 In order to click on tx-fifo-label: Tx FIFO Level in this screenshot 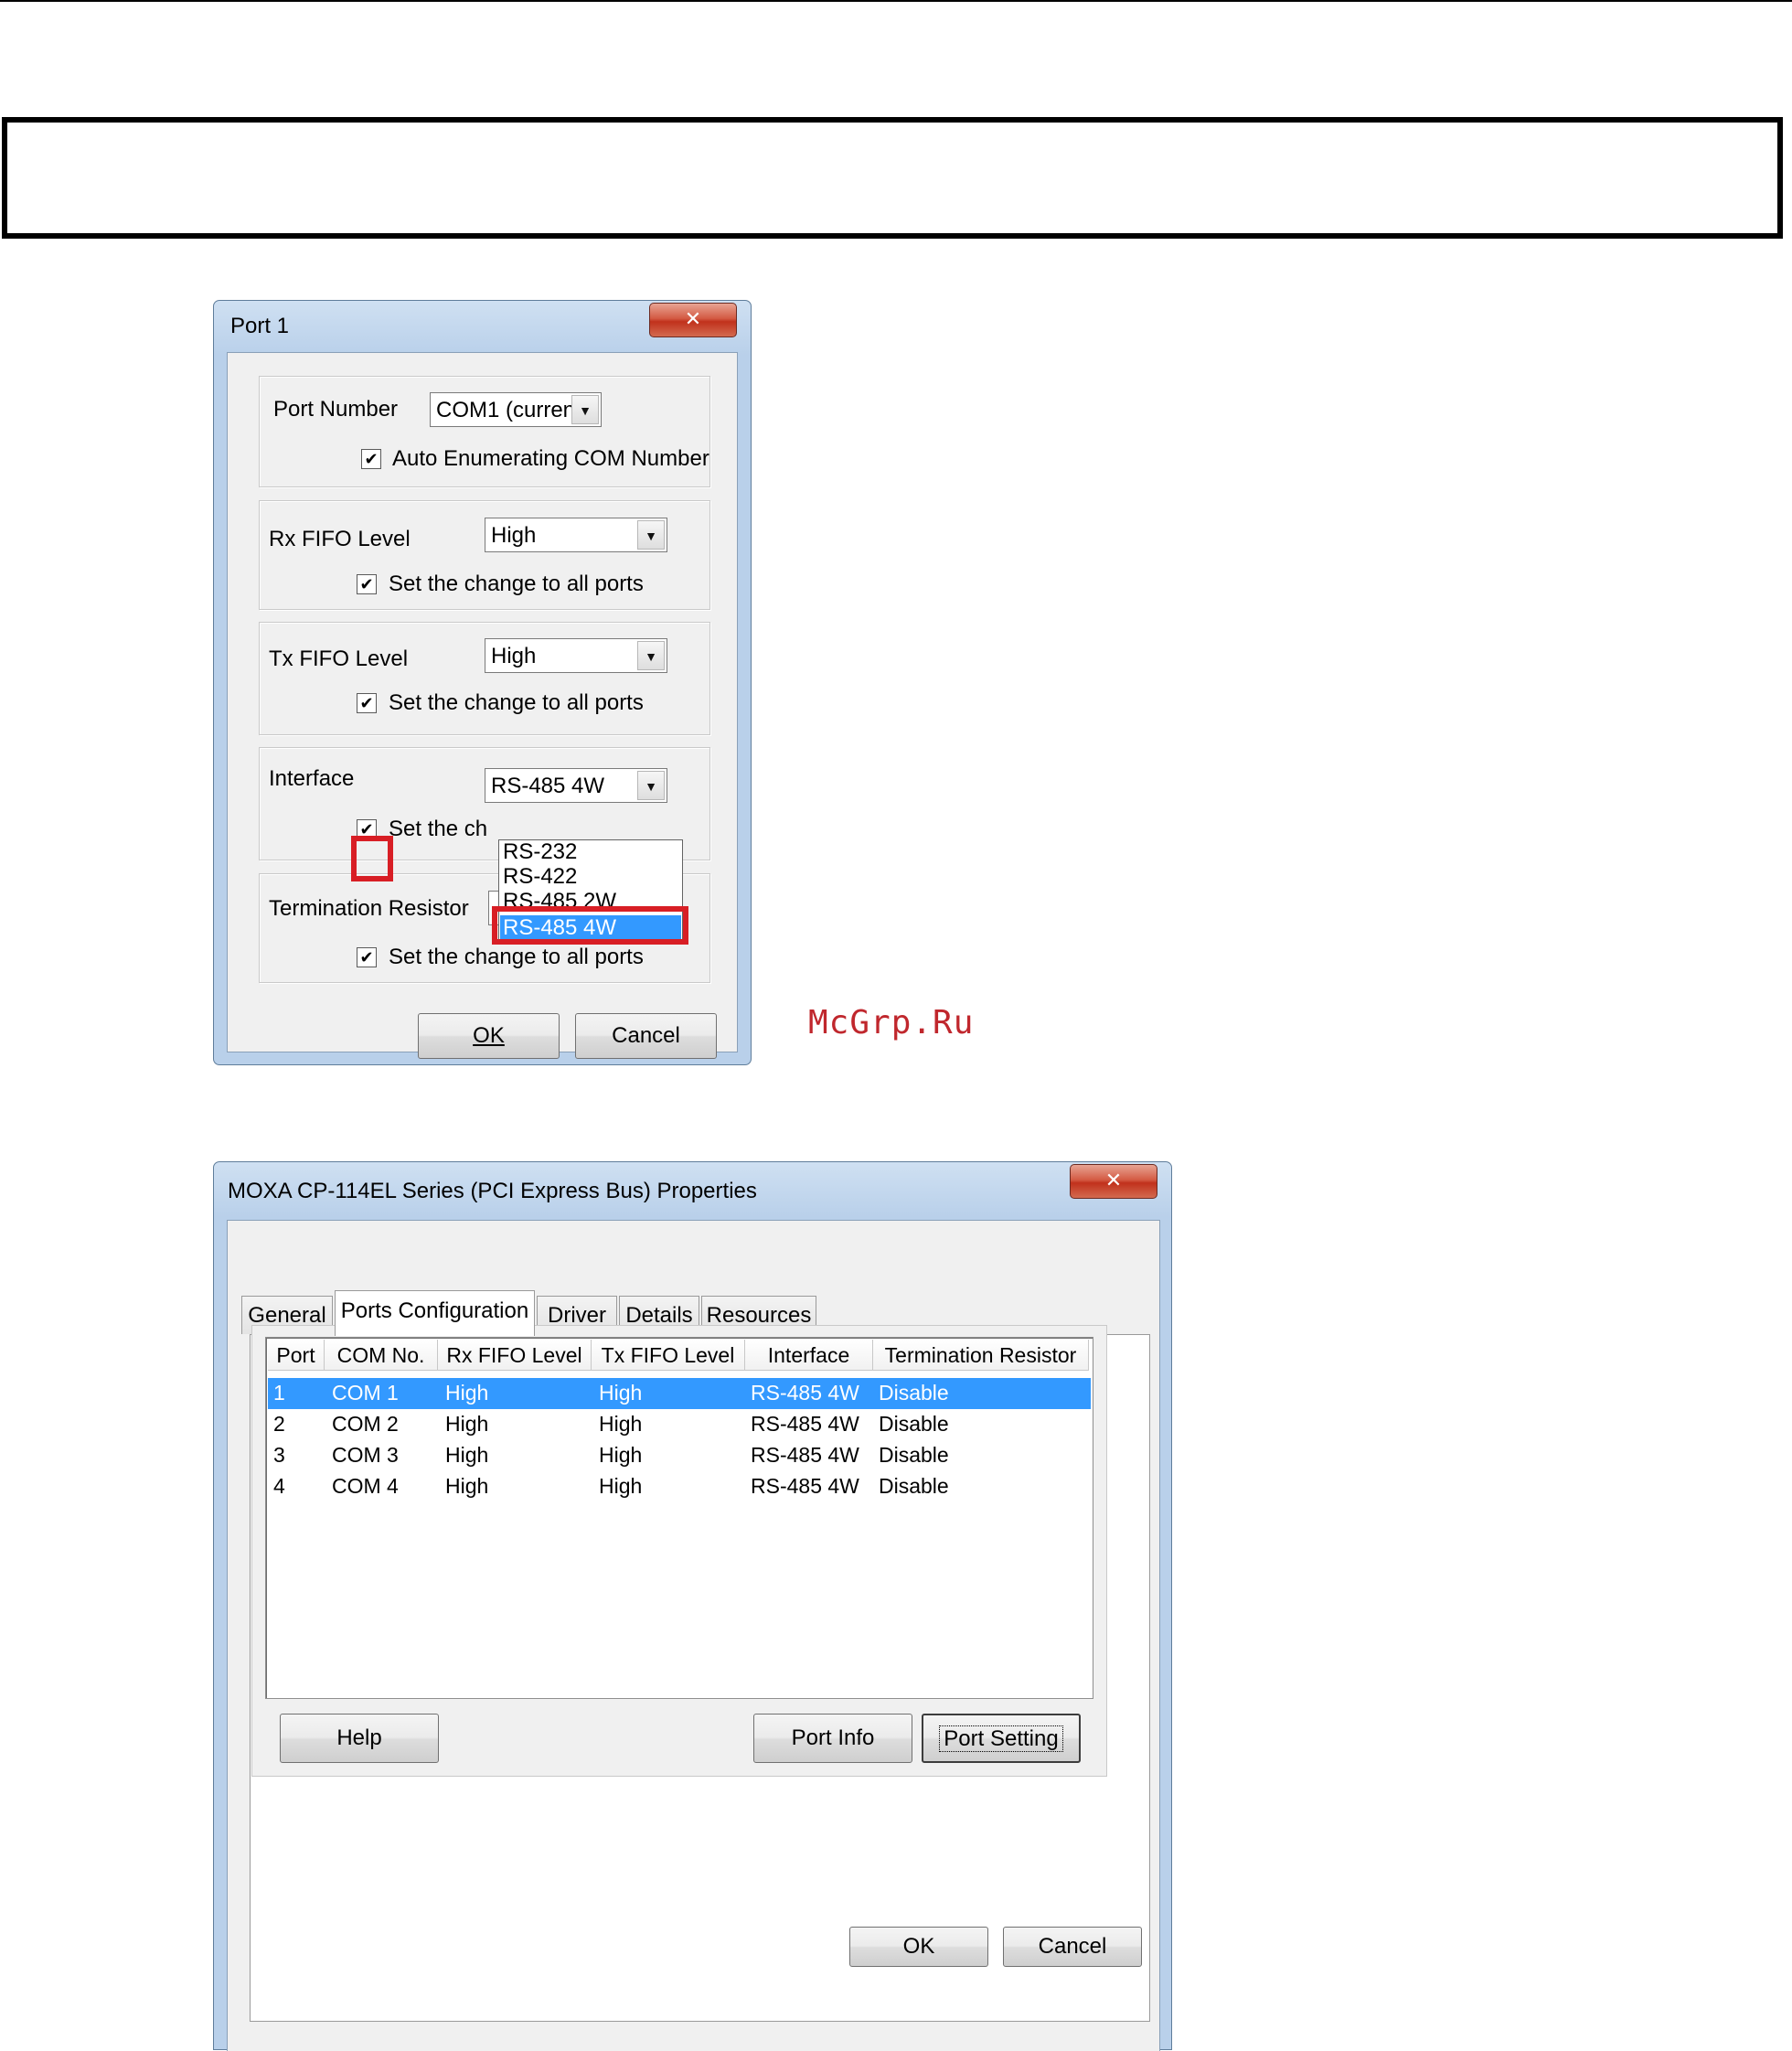, I will do `click(339, 658)`.